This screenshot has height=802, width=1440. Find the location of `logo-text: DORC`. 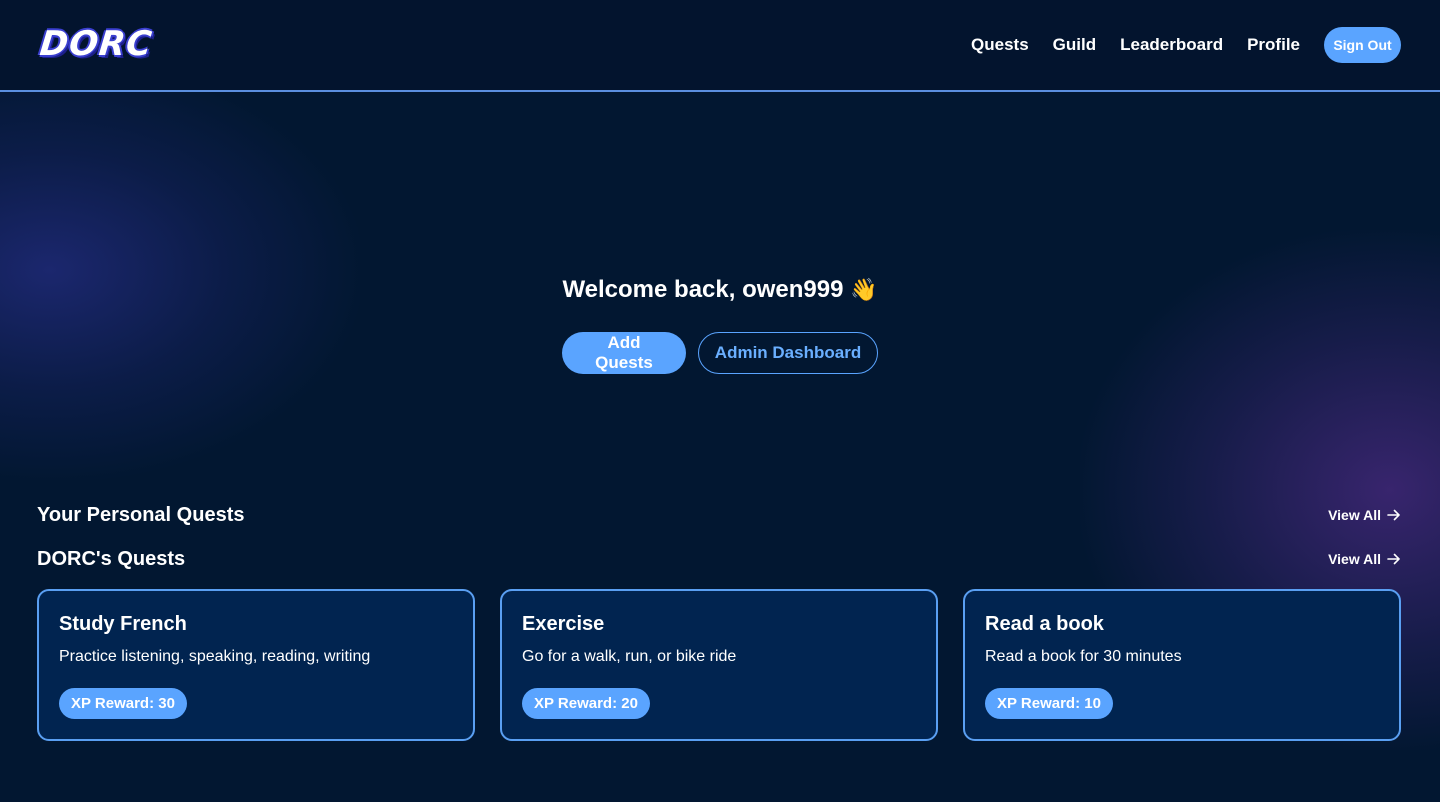

logo-text: DORC is located at coordinates (96, 44).